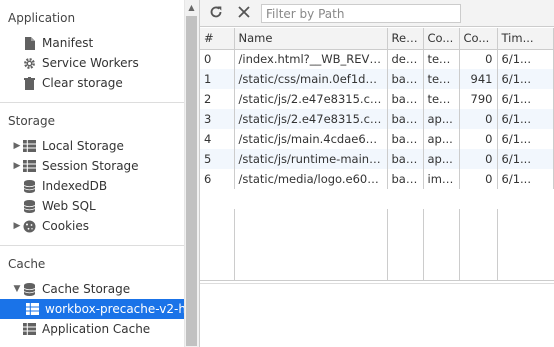 Image resolution: width=554 pixels, height=347 pixels. Describe the element at coordinates (82, 83) in the screenshot. I see `sidebar-item-label: Clear storage` at that location.